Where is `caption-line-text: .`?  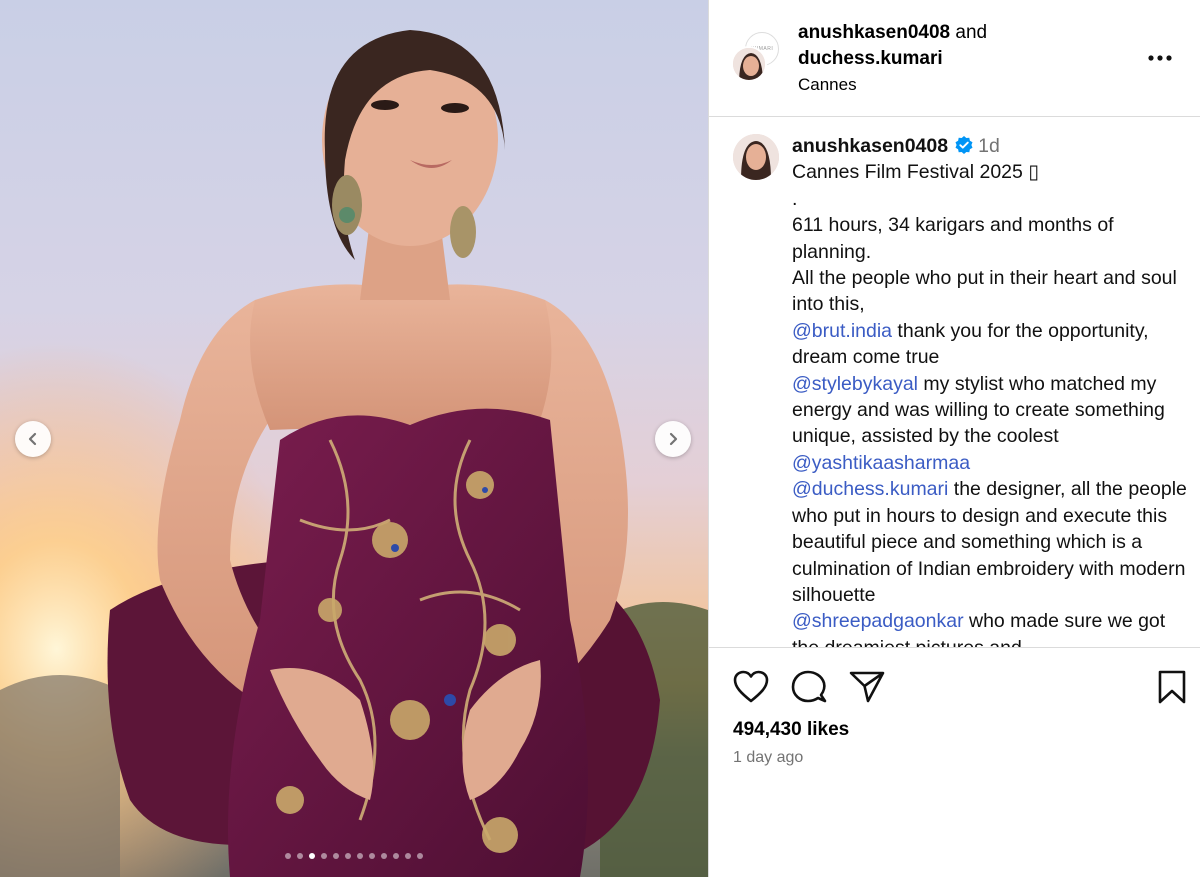
caption-line-text: . is located at coordinates (795, 198).